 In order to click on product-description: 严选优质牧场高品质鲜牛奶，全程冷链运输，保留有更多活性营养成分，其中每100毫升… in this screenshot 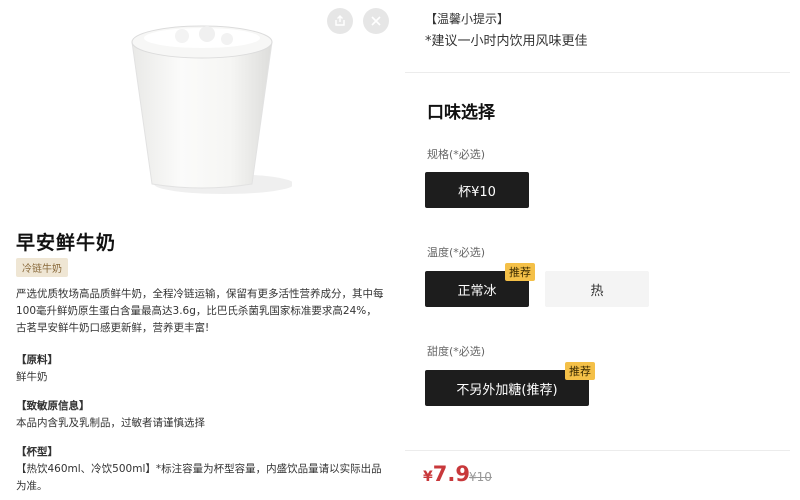, I will do `click(200, 311)`.